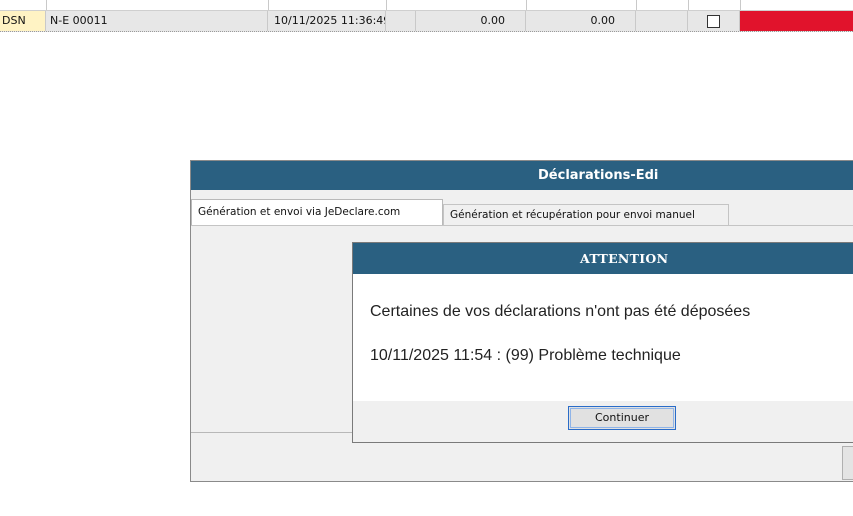 This screenshot has height=516, width=853. I want to click on window-action-button, so click(847, 463).